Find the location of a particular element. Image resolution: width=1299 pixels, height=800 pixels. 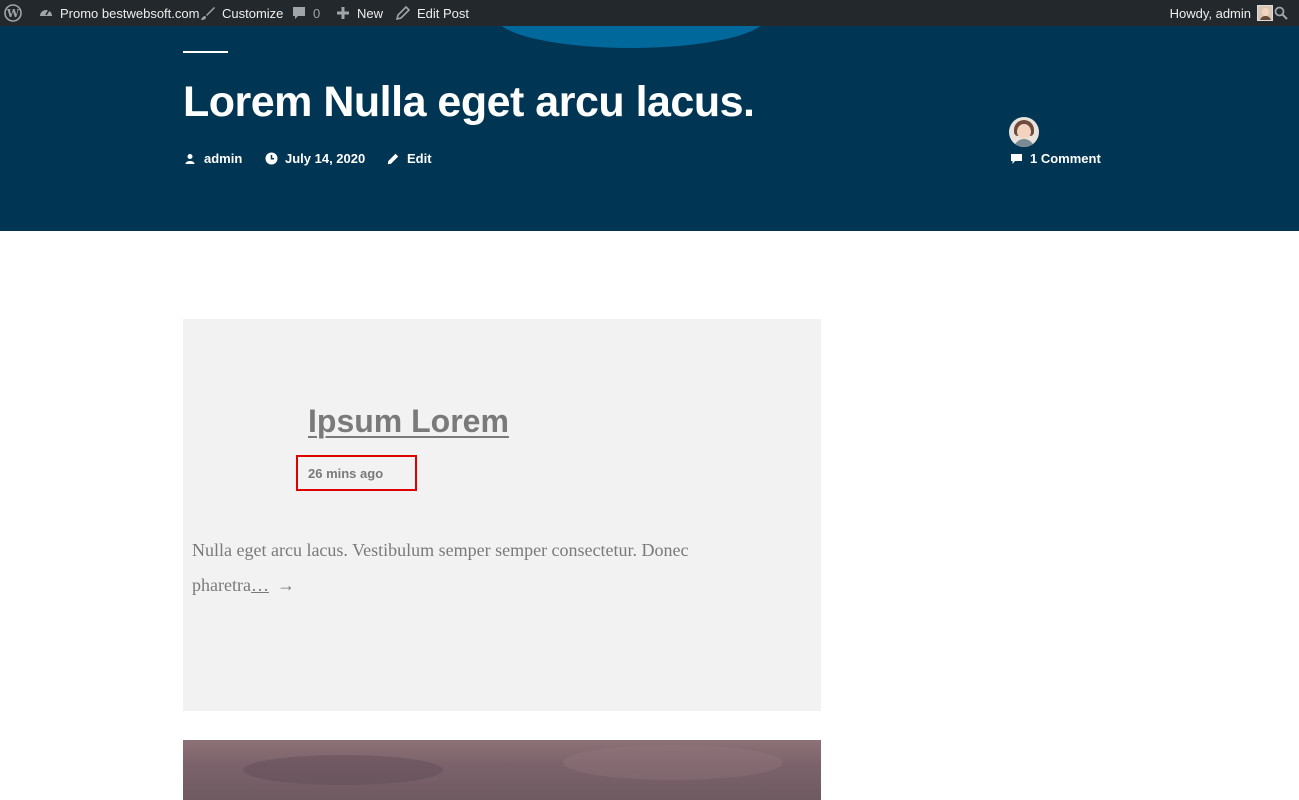

admin-search-button is located at coordinates (1283, 13).